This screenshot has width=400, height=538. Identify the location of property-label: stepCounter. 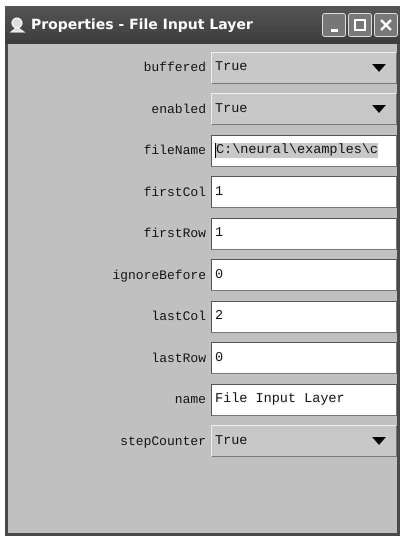
(163, 441).